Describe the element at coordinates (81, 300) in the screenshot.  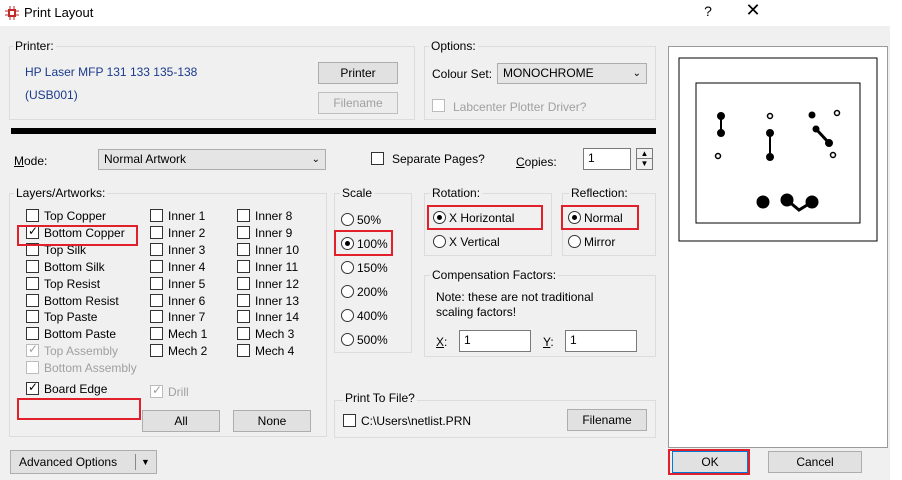
I see `layer-bottom-resist-label: Bottom Resist` at that location.